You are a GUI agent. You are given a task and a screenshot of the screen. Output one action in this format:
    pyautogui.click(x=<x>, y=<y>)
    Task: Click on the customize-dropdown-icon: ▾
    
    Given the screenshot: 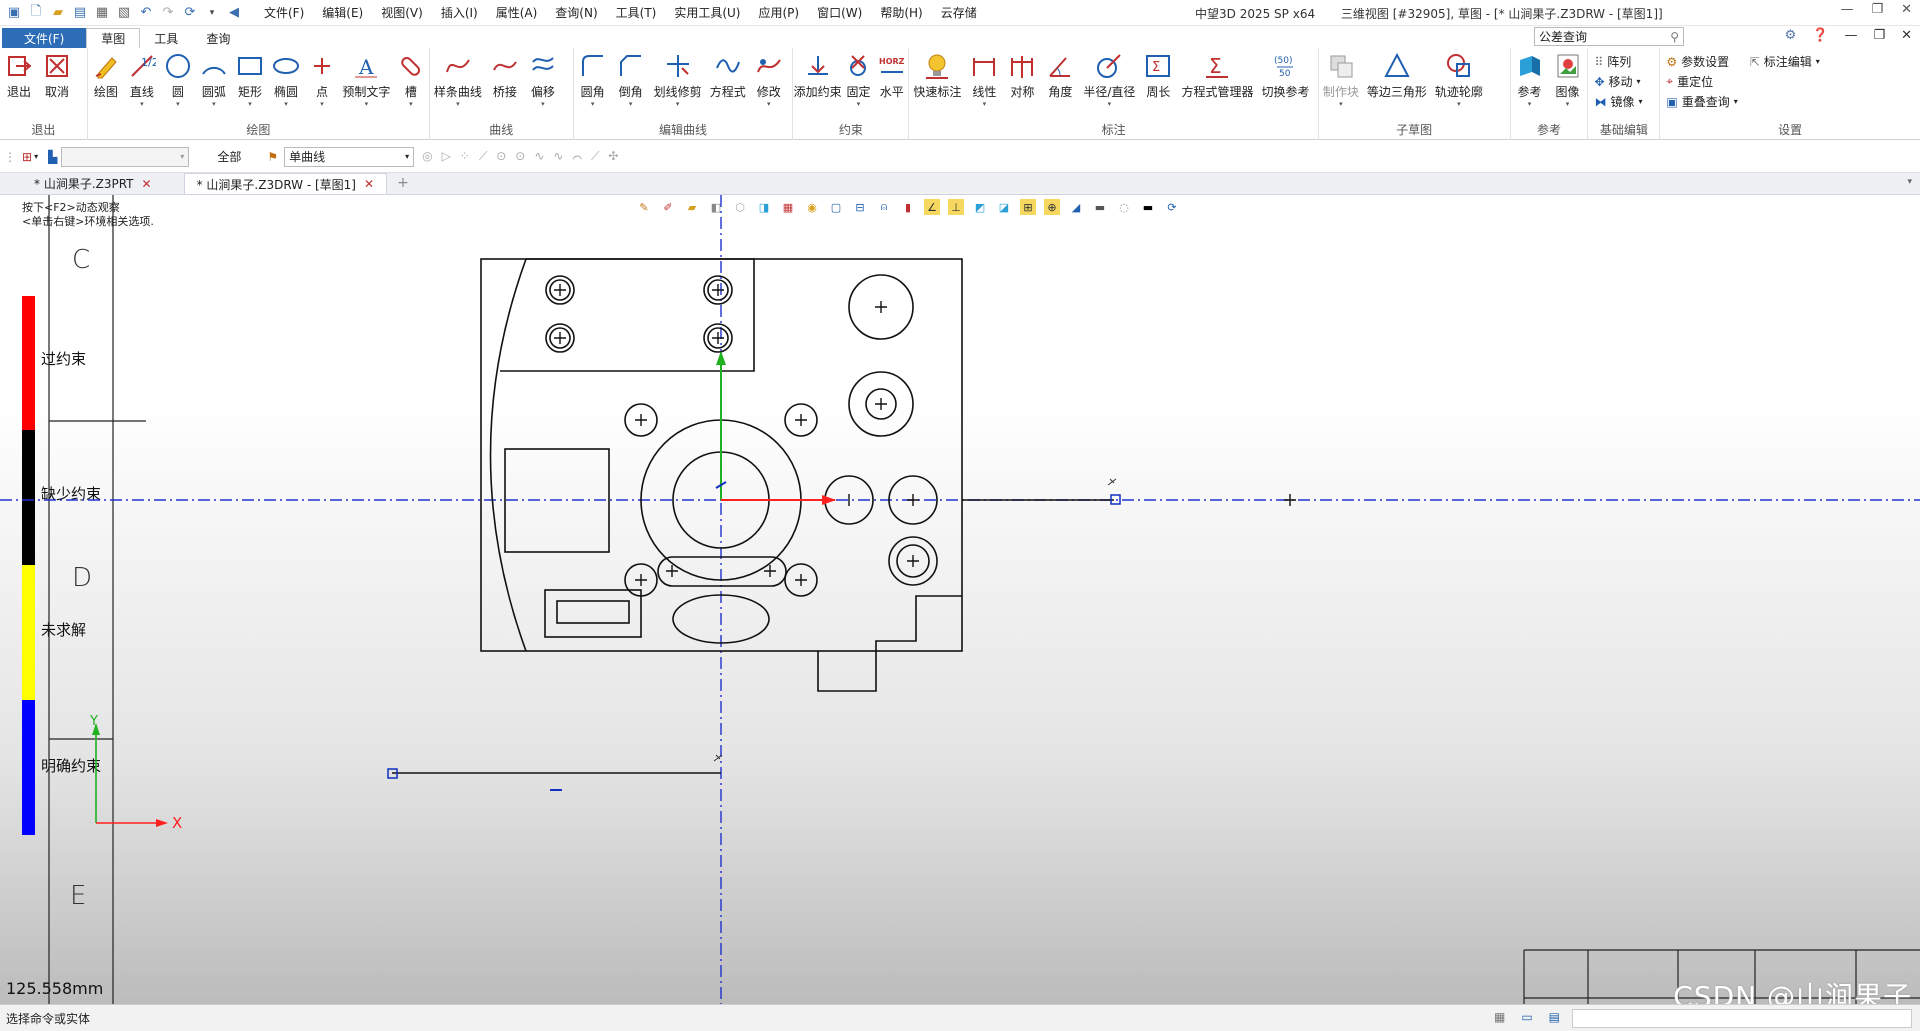 What is the action you would take?
    pyautogui.click(x=212, y=13)
    